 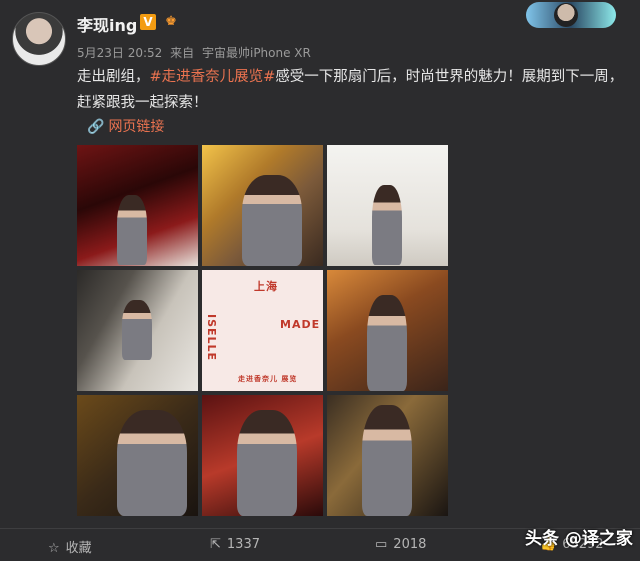 I want to click on web-link: 🔗 网页链接, so click(x=125, y=126).